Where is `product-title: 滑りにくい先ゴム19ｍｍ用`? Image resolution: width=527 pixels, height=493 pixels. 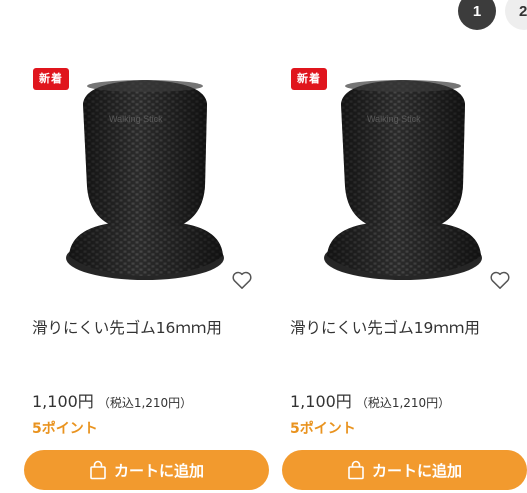 product-title: 滑りにくい先ゴム19ｍｍ用 is located at coordinates (407, 327).